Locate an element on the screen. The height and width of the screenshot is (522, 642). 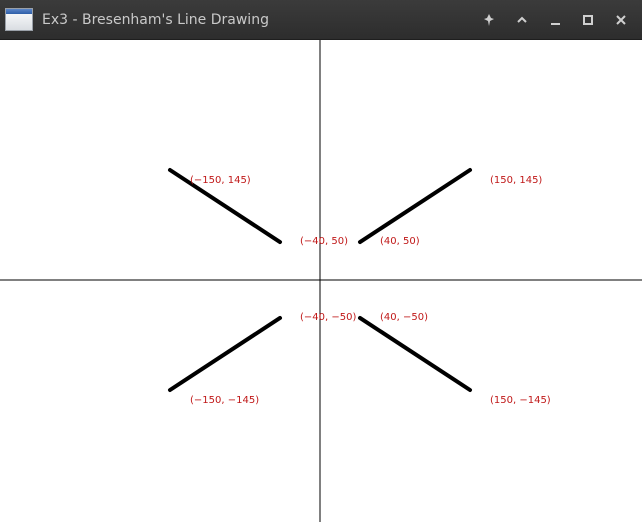
chevron-up-glyph is located at coordinates (522, 19).